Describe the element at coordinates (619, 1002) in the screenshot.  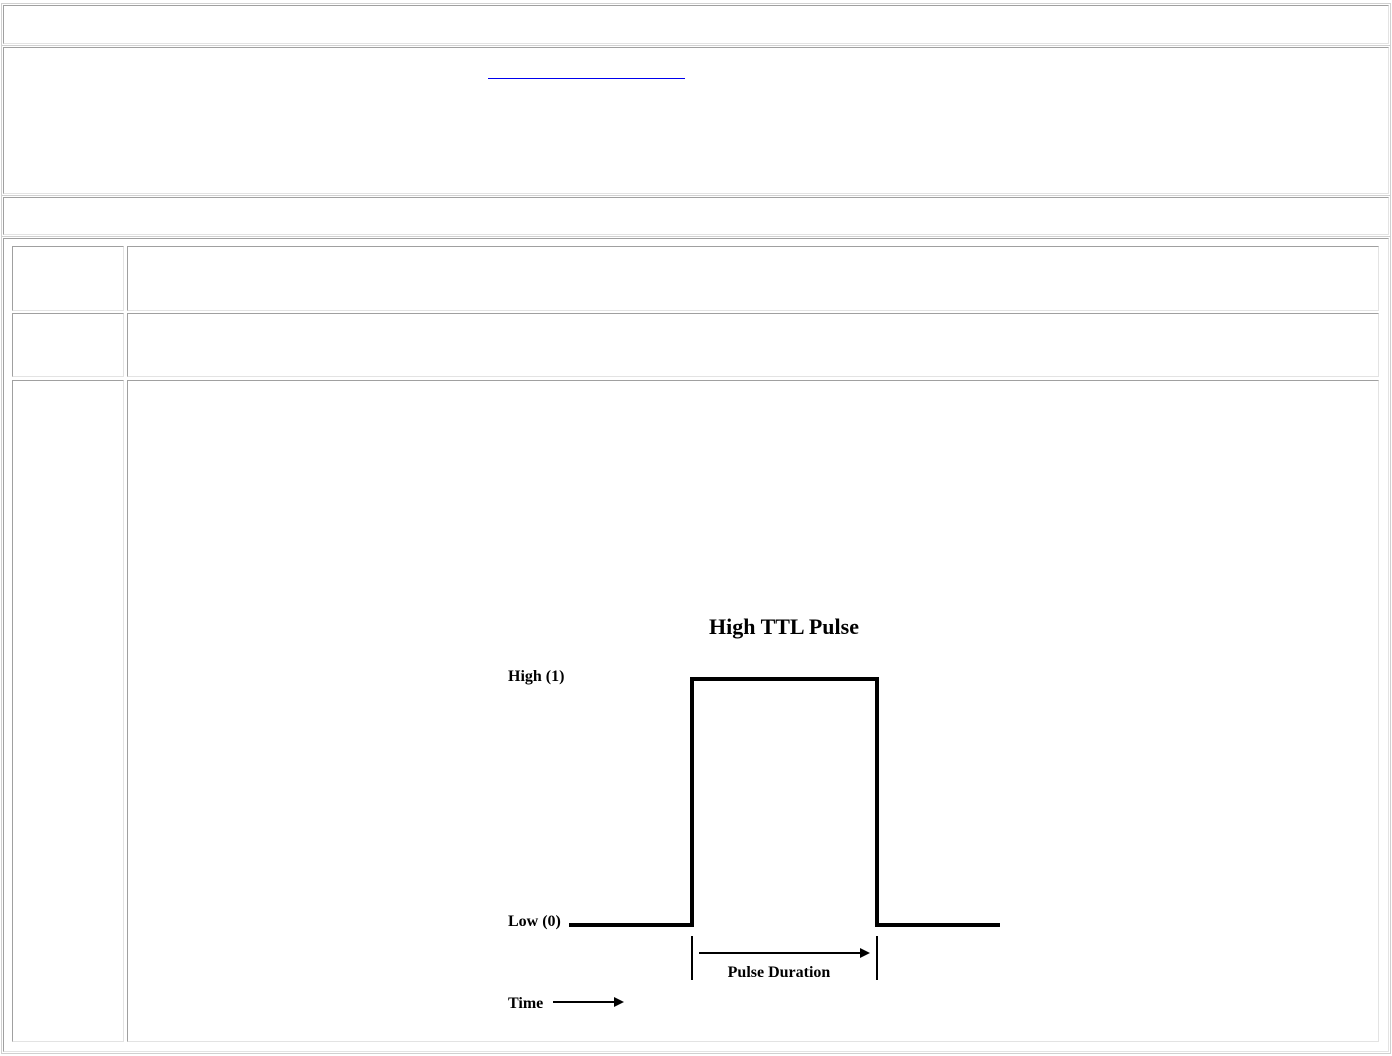
I see `time-arrowhead` at that location.